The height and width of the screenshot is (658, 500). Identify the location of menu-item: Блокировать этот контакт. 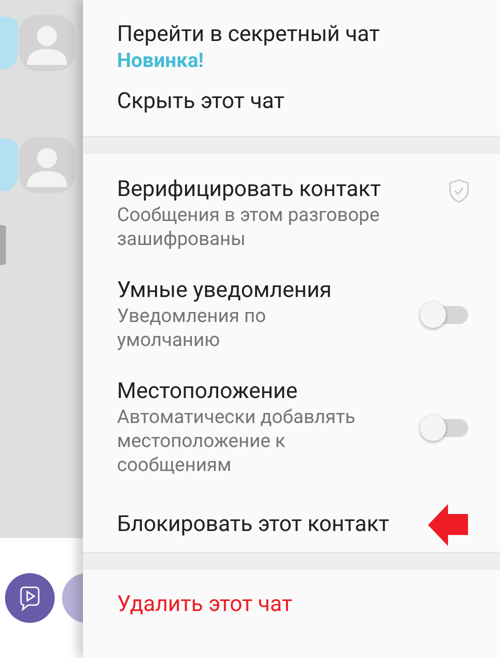
(253, 525).